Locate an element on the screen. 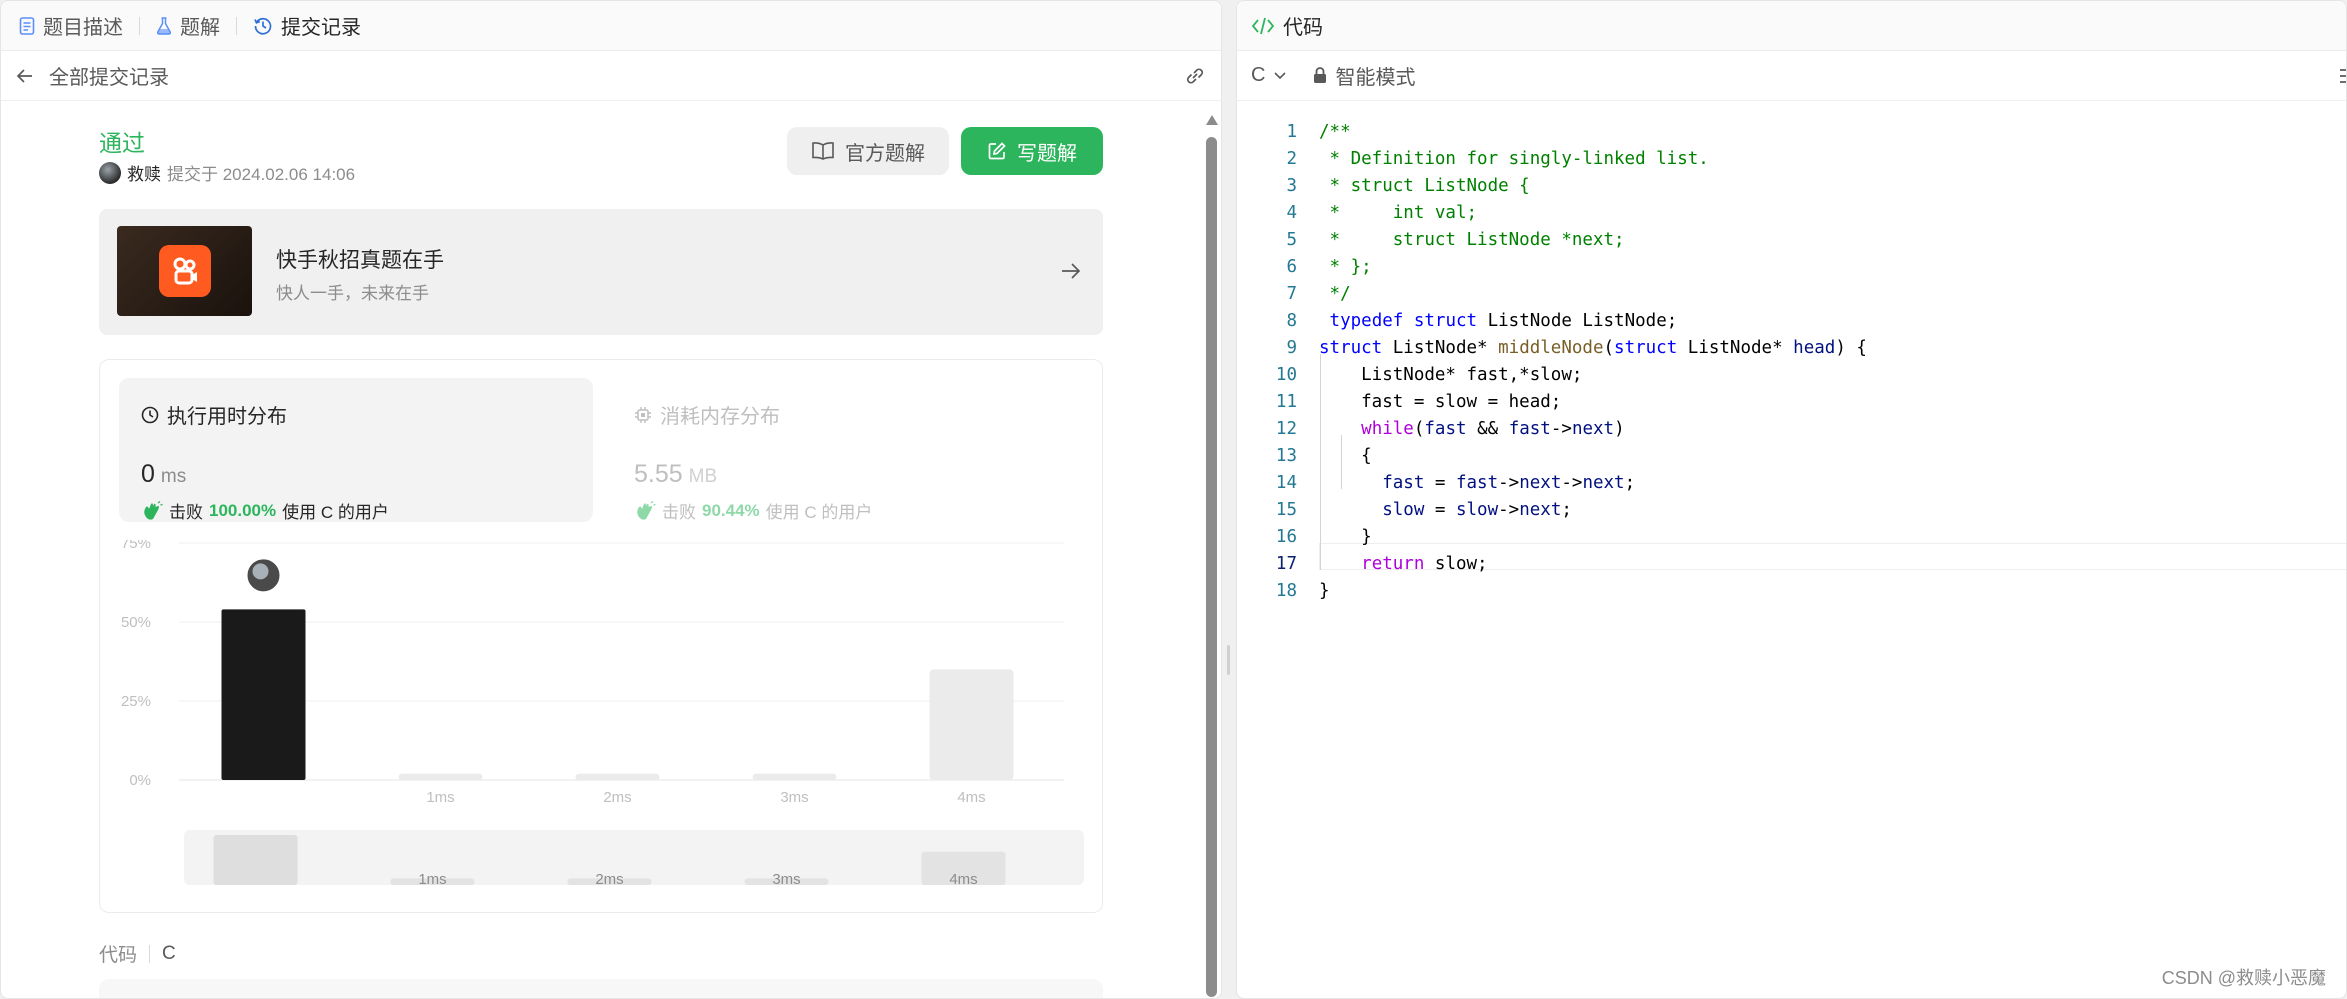 The image size is (2347, 999). y-tick-label: 25% is located at coordinates (136, 701).